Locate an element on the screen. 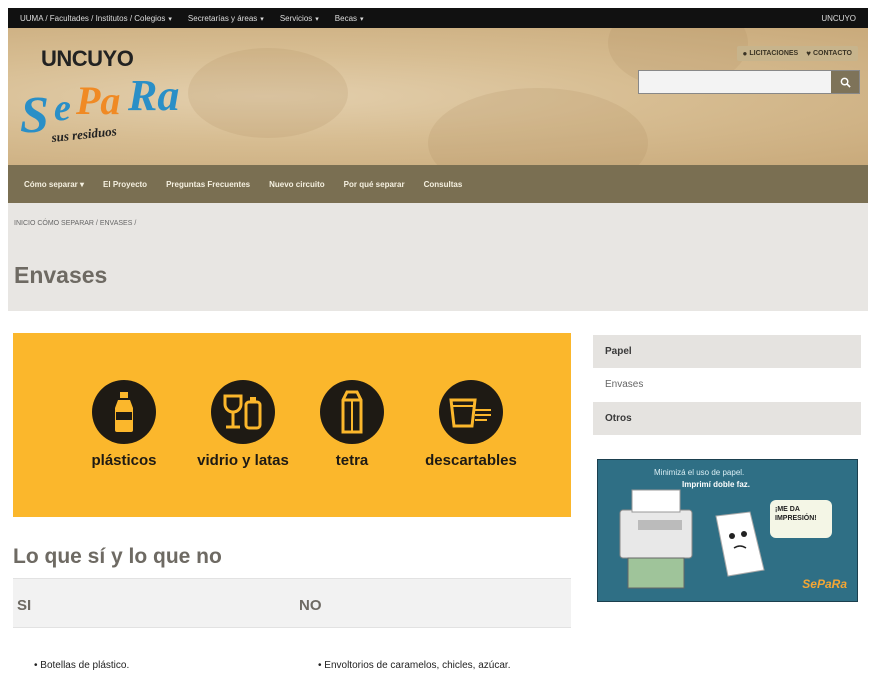 This screenshot has height=676, width=870. category-tetra: tetra is located at coordinates (352, 424).